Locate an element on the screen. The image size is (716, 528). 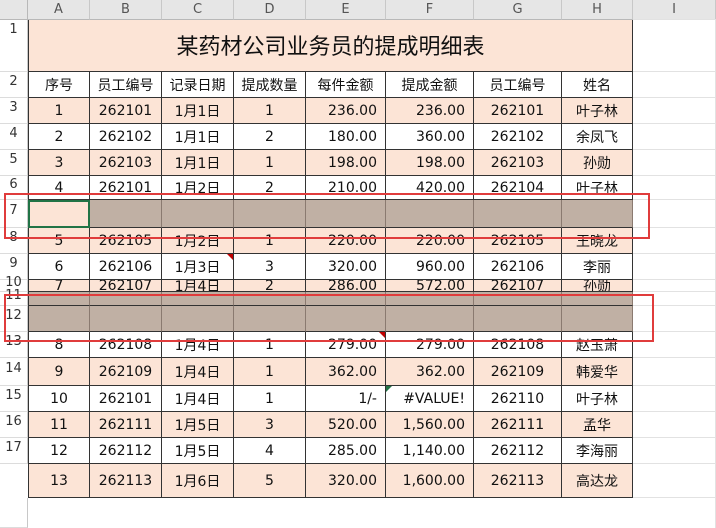
table-cell: 7 is located at coordinates (59, 286).